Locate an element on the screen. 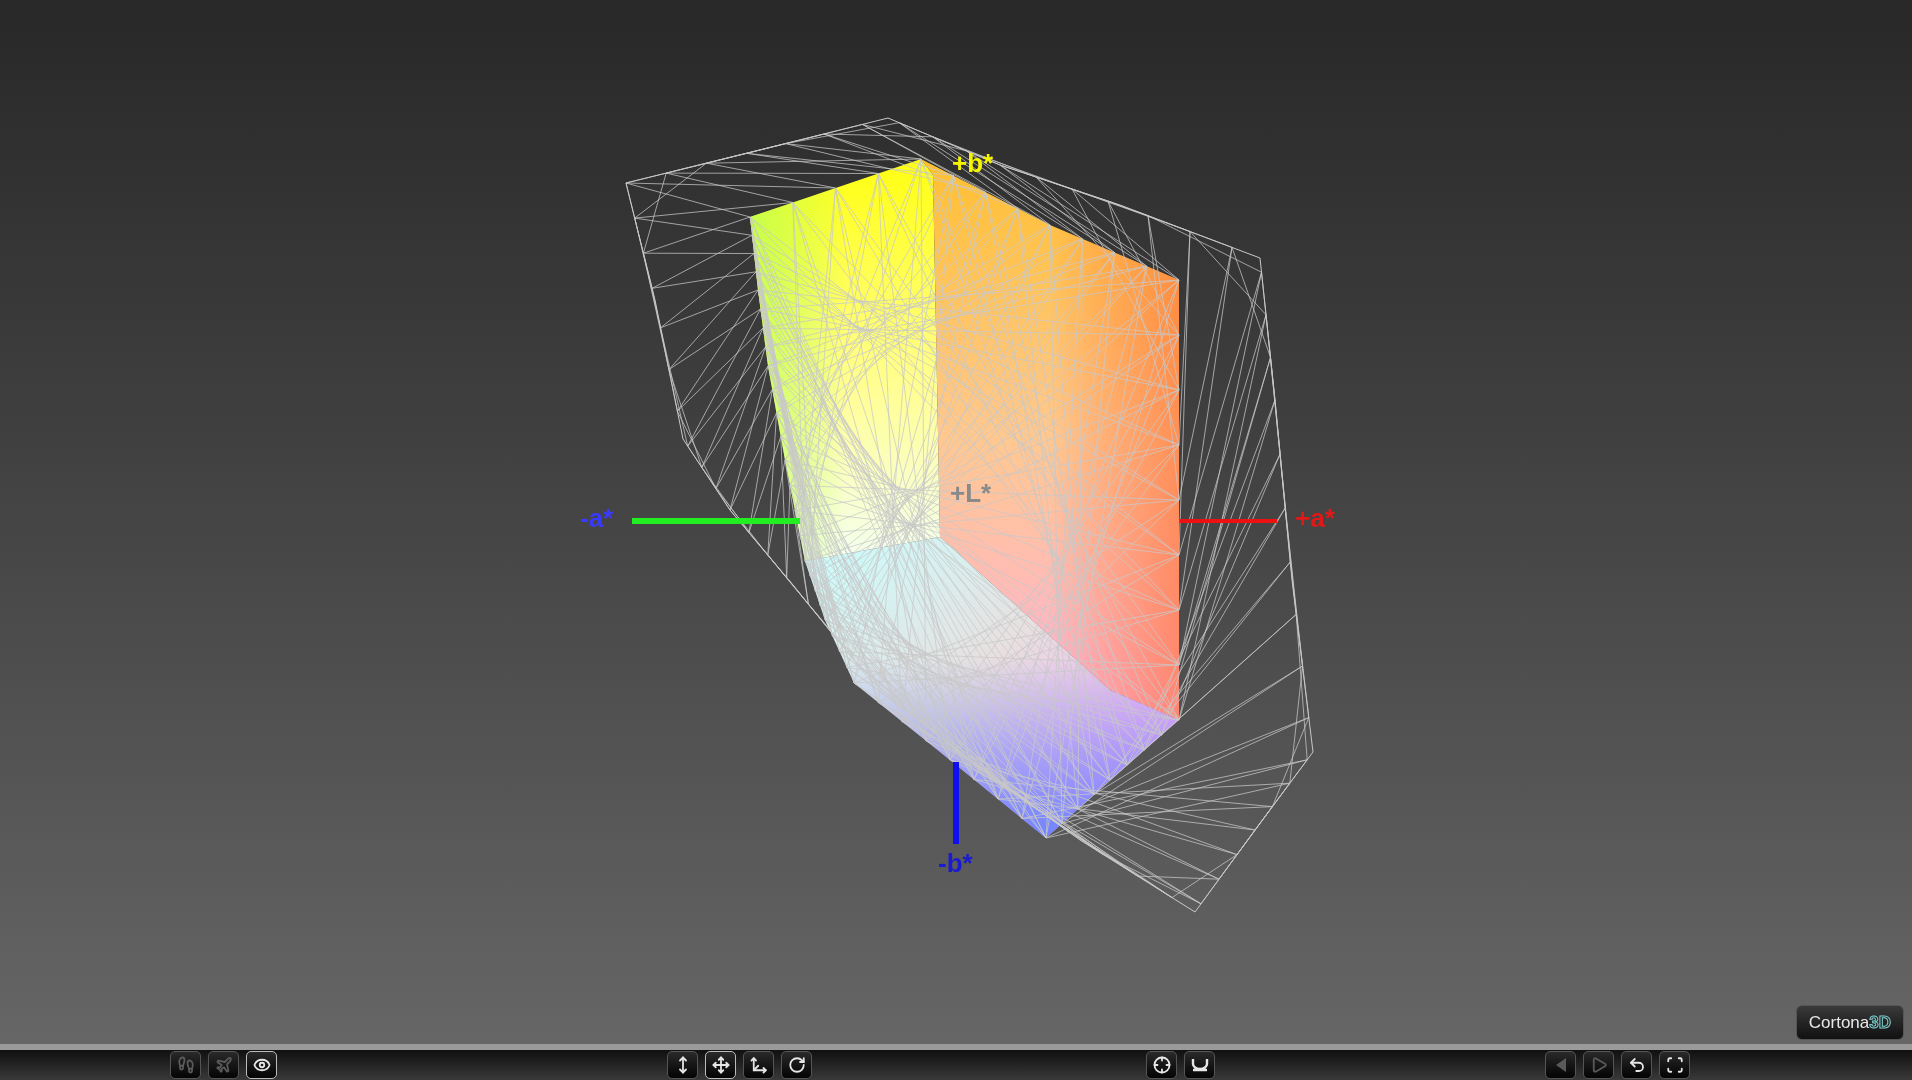 The width and height of the screenshot is (1912, 1080). frame-icon is located at coordinates (1674, 1065).